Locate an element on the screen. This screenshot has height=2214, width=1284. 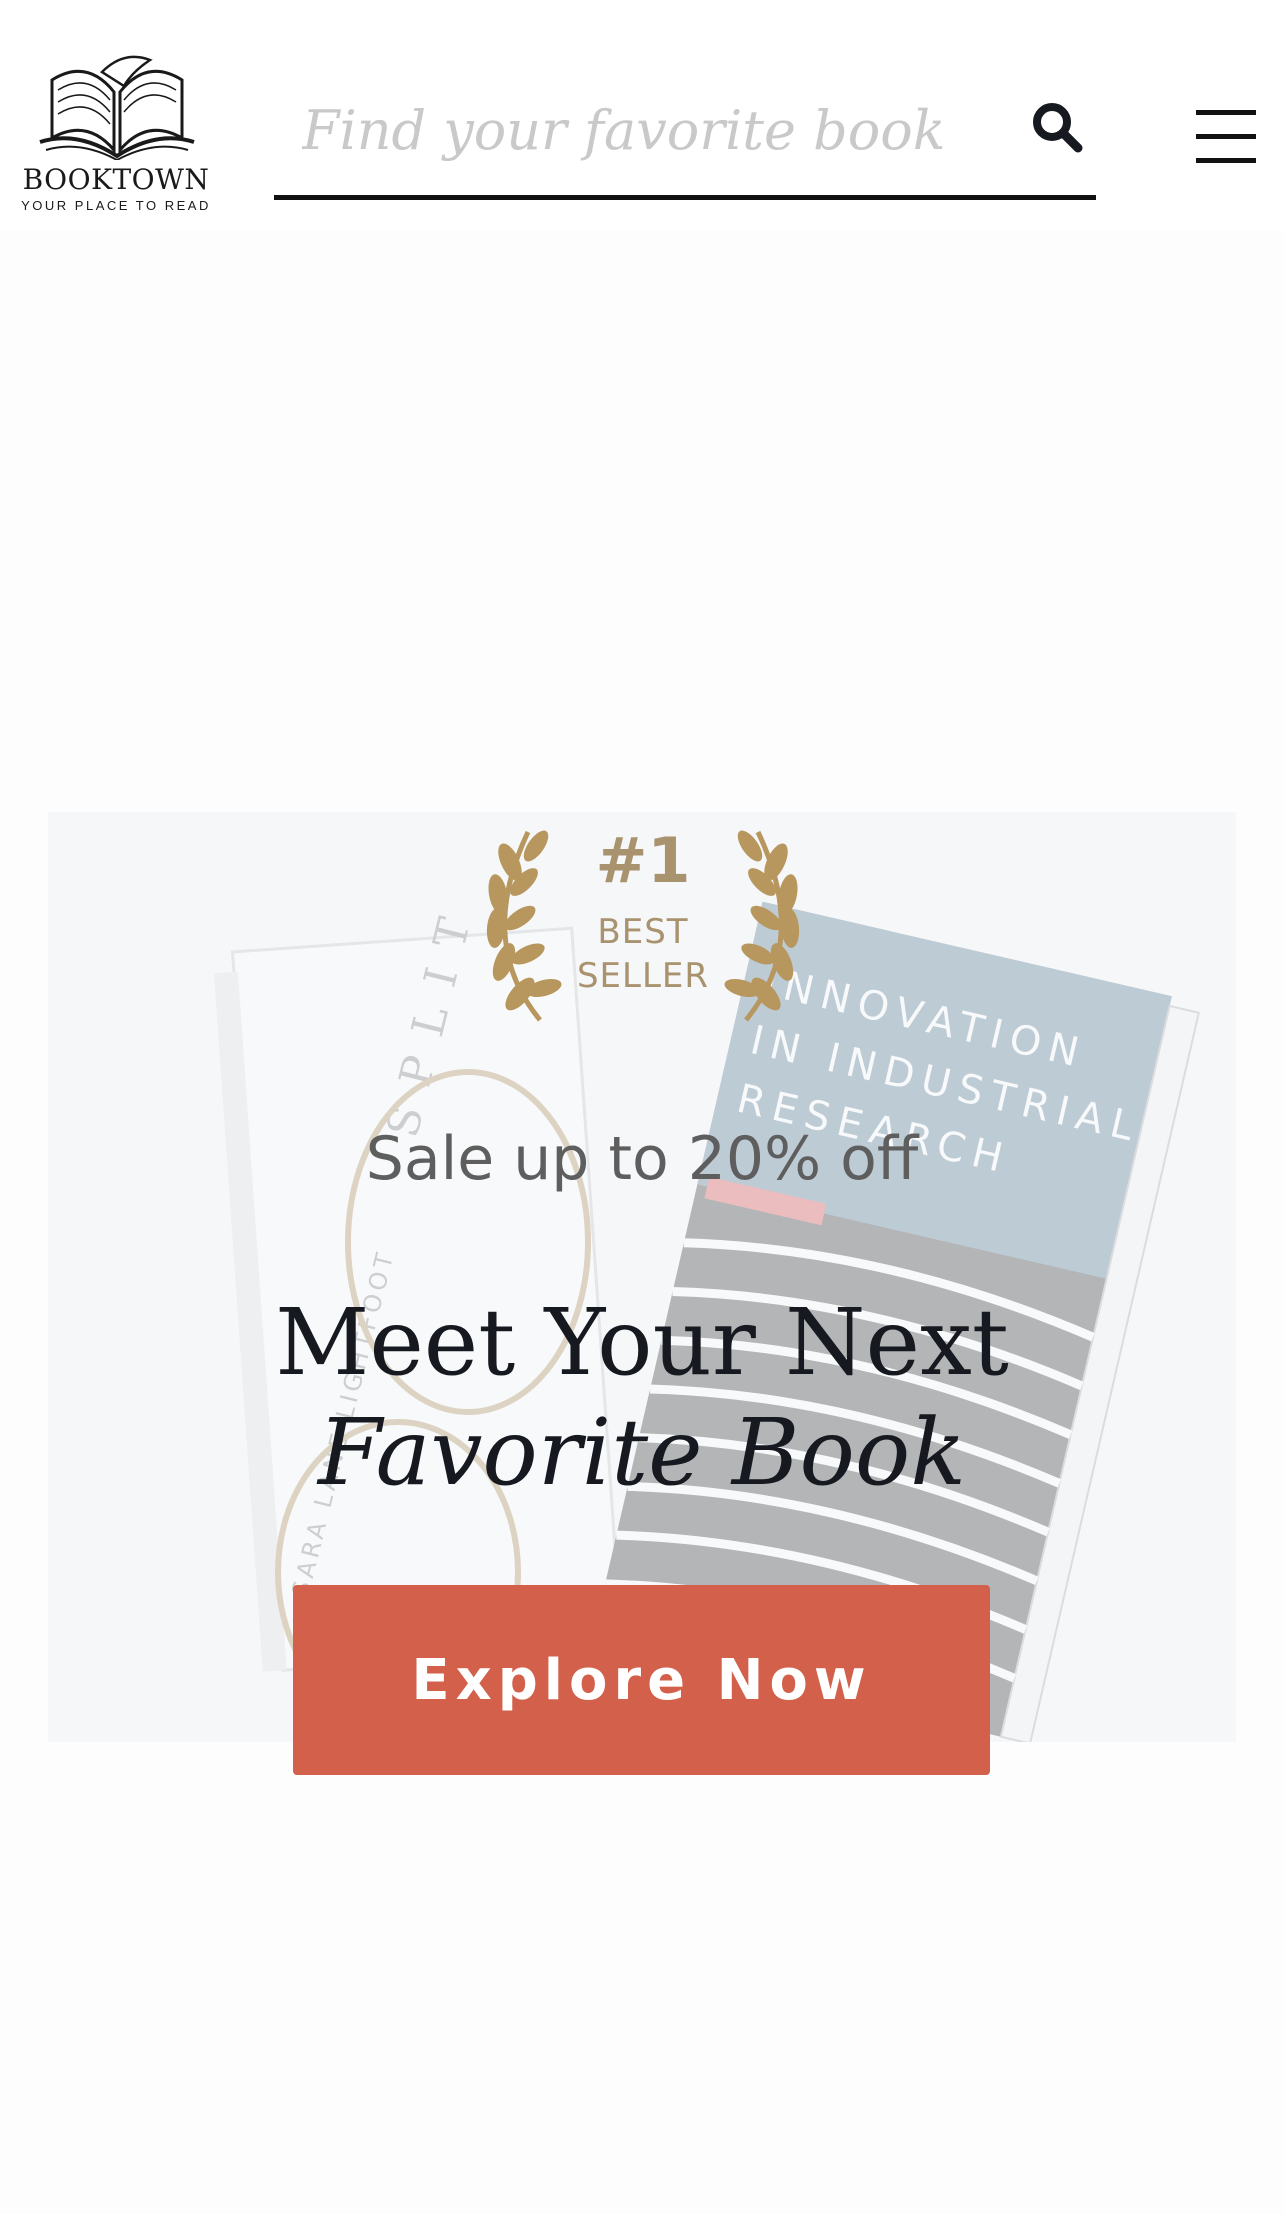
badge-label: BEST SELLER is located at coordinates (643, 954).